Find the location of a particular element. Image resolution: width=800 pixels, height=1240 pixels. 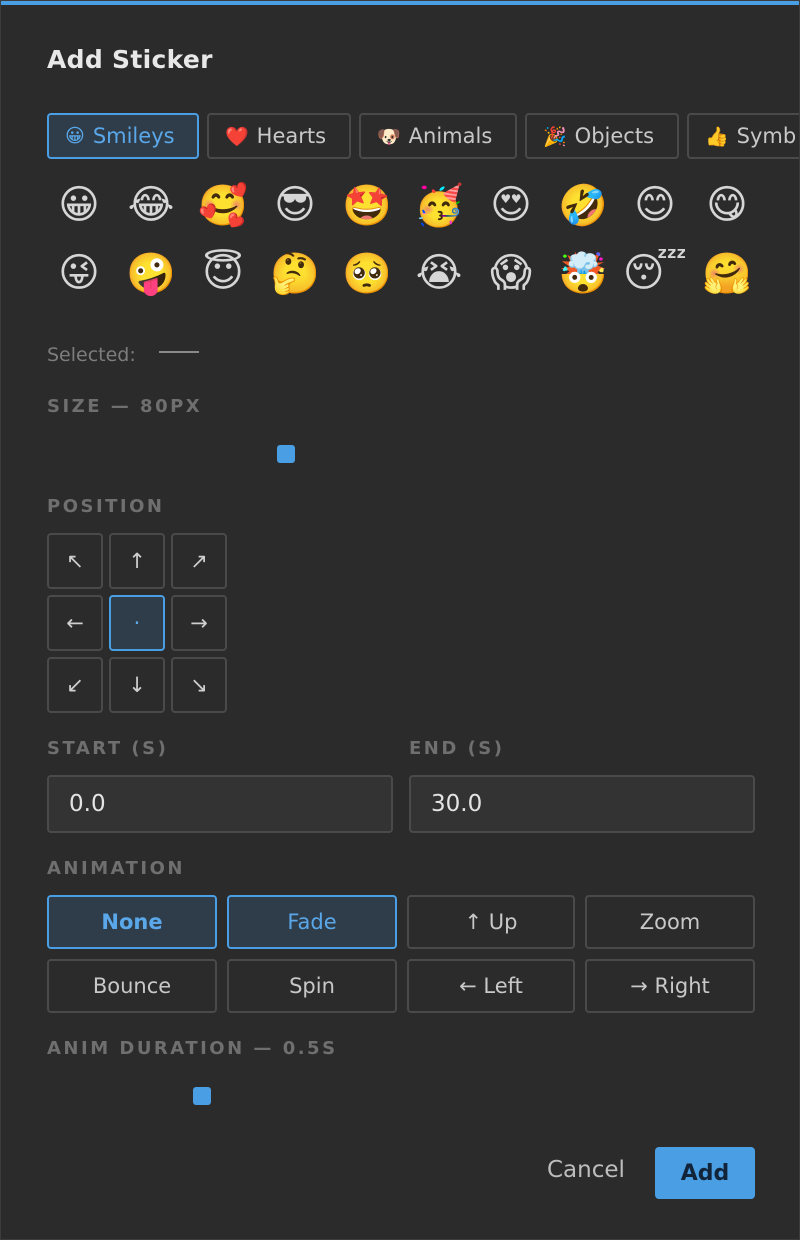

tab-hearts: ❤️ Hearts is located at coordinates (279, 136).